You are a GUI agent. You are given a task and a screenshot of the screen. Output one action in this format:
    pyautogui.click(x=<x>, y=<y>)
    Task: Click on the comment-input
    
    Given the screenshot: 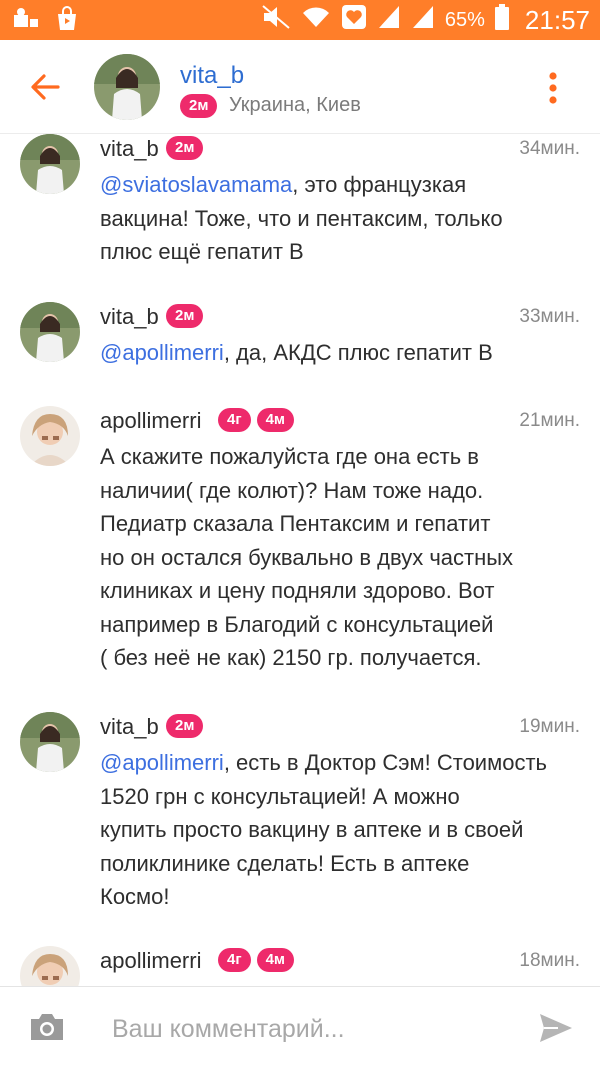 What is the action you would take?
    pyautogui.click(x=302, y=1029)
    